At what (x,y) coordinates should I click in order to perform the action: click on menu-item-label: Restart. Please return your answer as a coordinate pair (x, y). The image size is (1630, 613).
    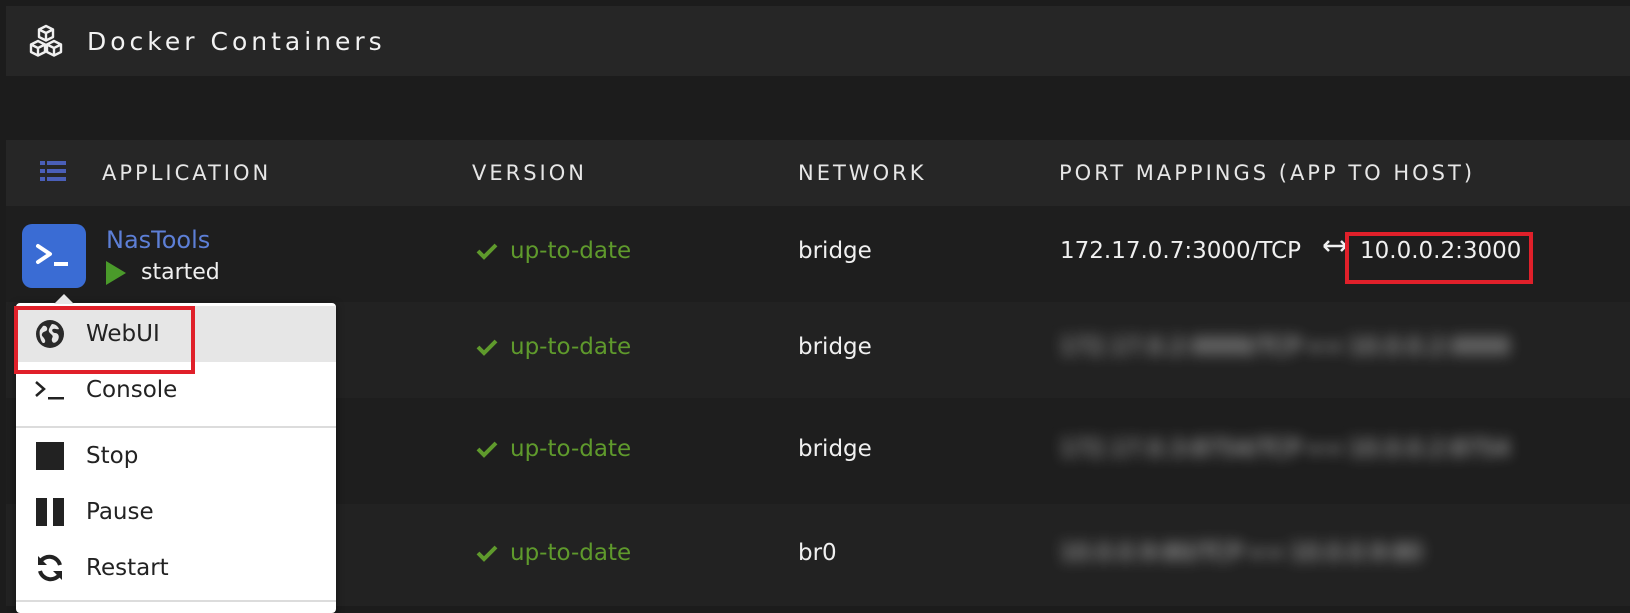
    Looking at the image, I should click on (127, 568).